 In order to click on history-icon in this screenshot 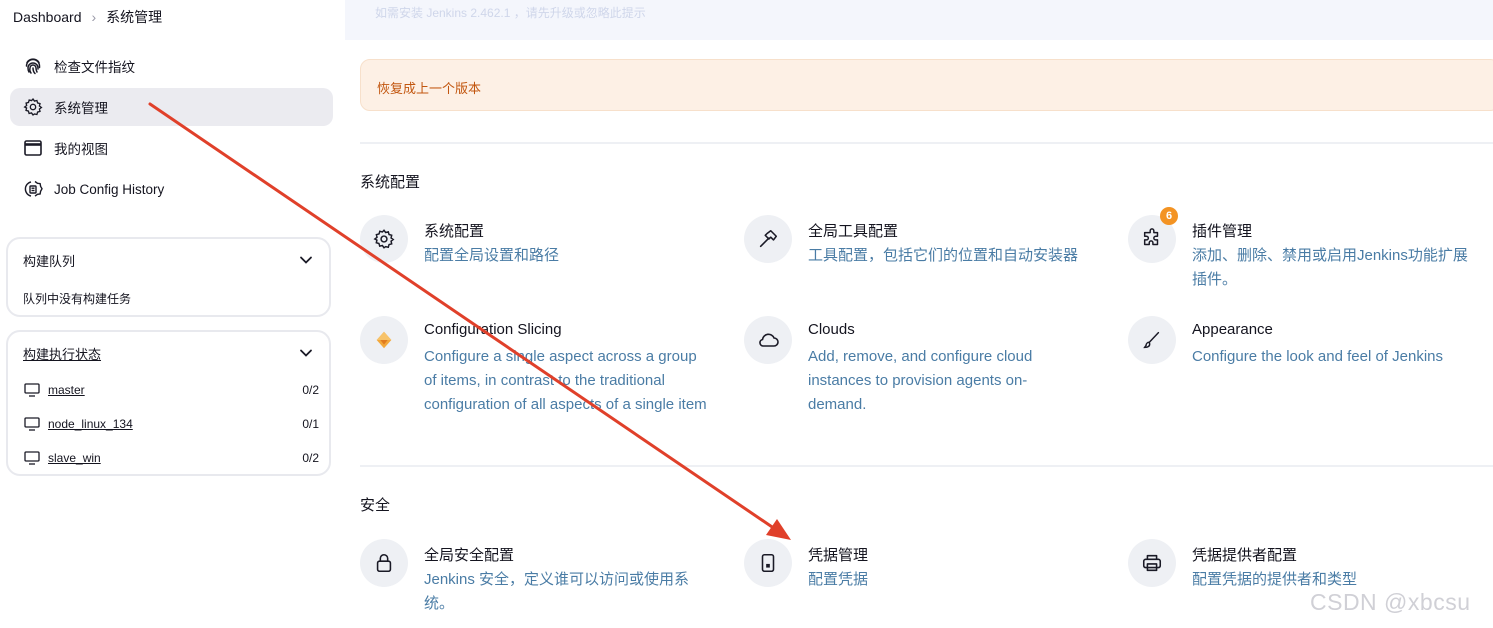, I will do `click(33, 189)`.